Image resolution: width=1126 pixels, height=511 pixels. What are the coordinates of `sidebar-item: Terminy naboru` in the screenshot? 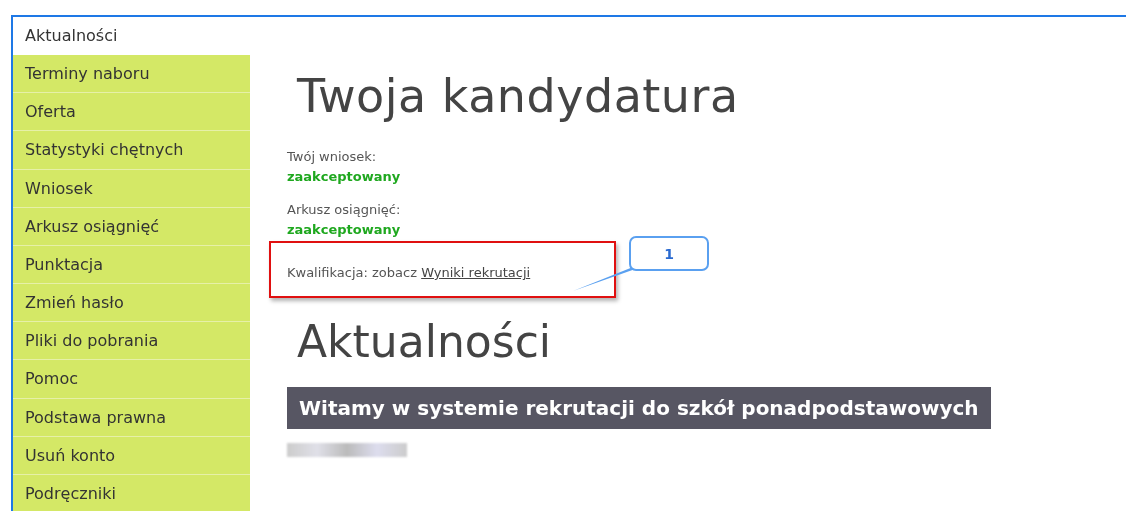 It's located at (131, 74).